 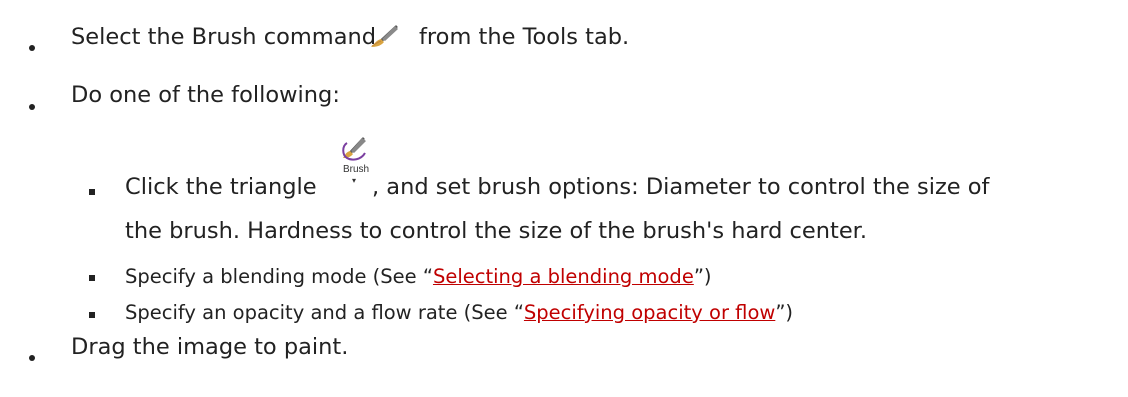 What do you see at coordinates (356, 160) in the screenshot?
I see `brush-dropdown-icon: Brush ▾` at bounding box center [356, 160].